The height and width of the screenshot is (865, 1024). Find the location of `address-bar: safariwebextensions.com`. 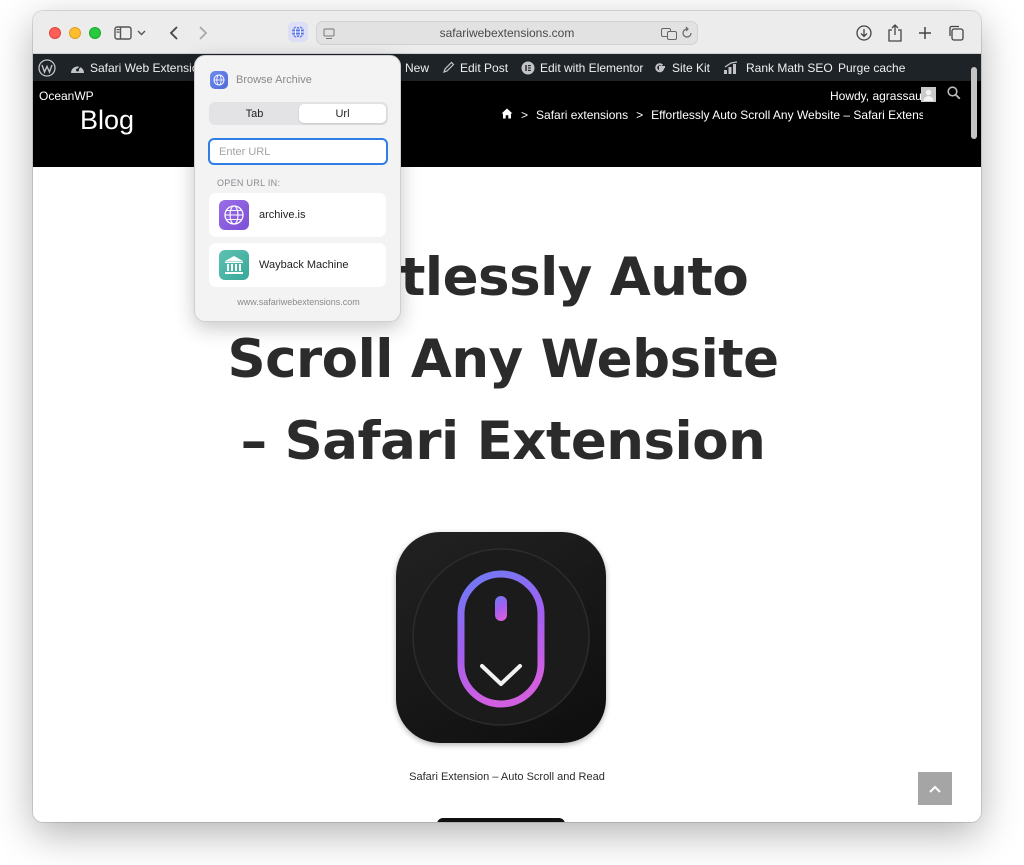

address-bar: safariwebextensions.com is located at coordinates (507, 33).